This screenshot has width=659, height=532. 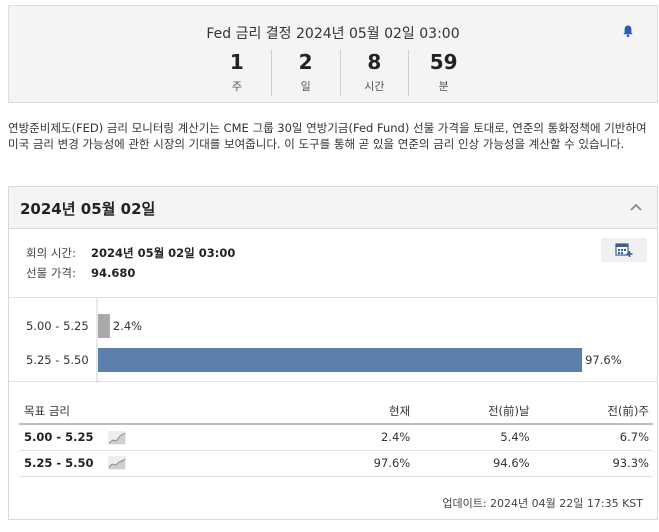 I want to click on futures-price-value: 94.680, so click(x=113, y=273).